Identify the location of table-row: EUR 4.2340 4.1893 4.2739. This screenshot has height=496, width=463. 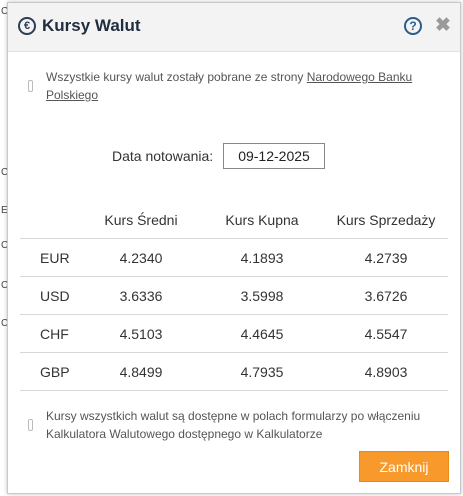
(234, 257).